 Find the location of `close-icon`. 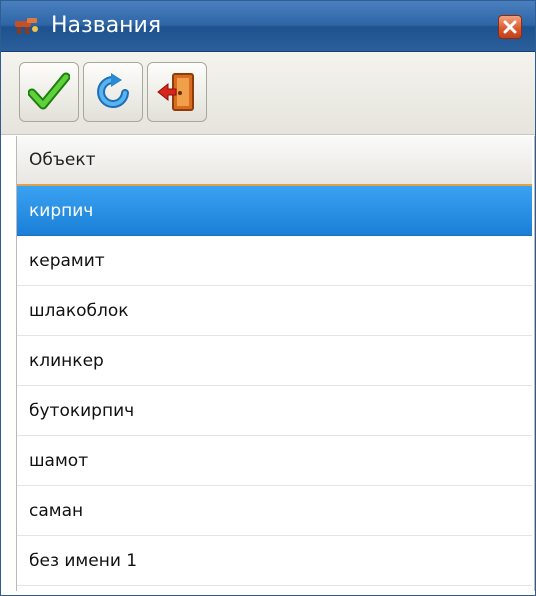

close-icon is located at coordinates (510, 27).